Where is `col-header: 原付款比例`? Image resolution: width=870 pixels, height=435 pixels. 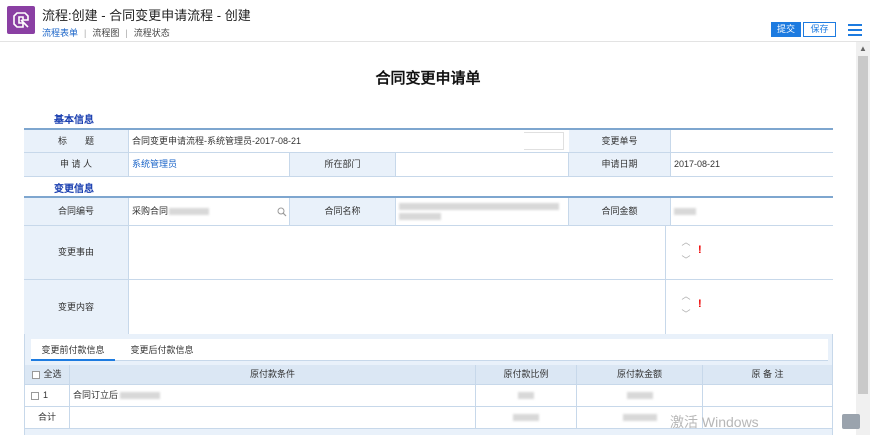
col-header: 原付款比例 is located at coordinates (526, 374).